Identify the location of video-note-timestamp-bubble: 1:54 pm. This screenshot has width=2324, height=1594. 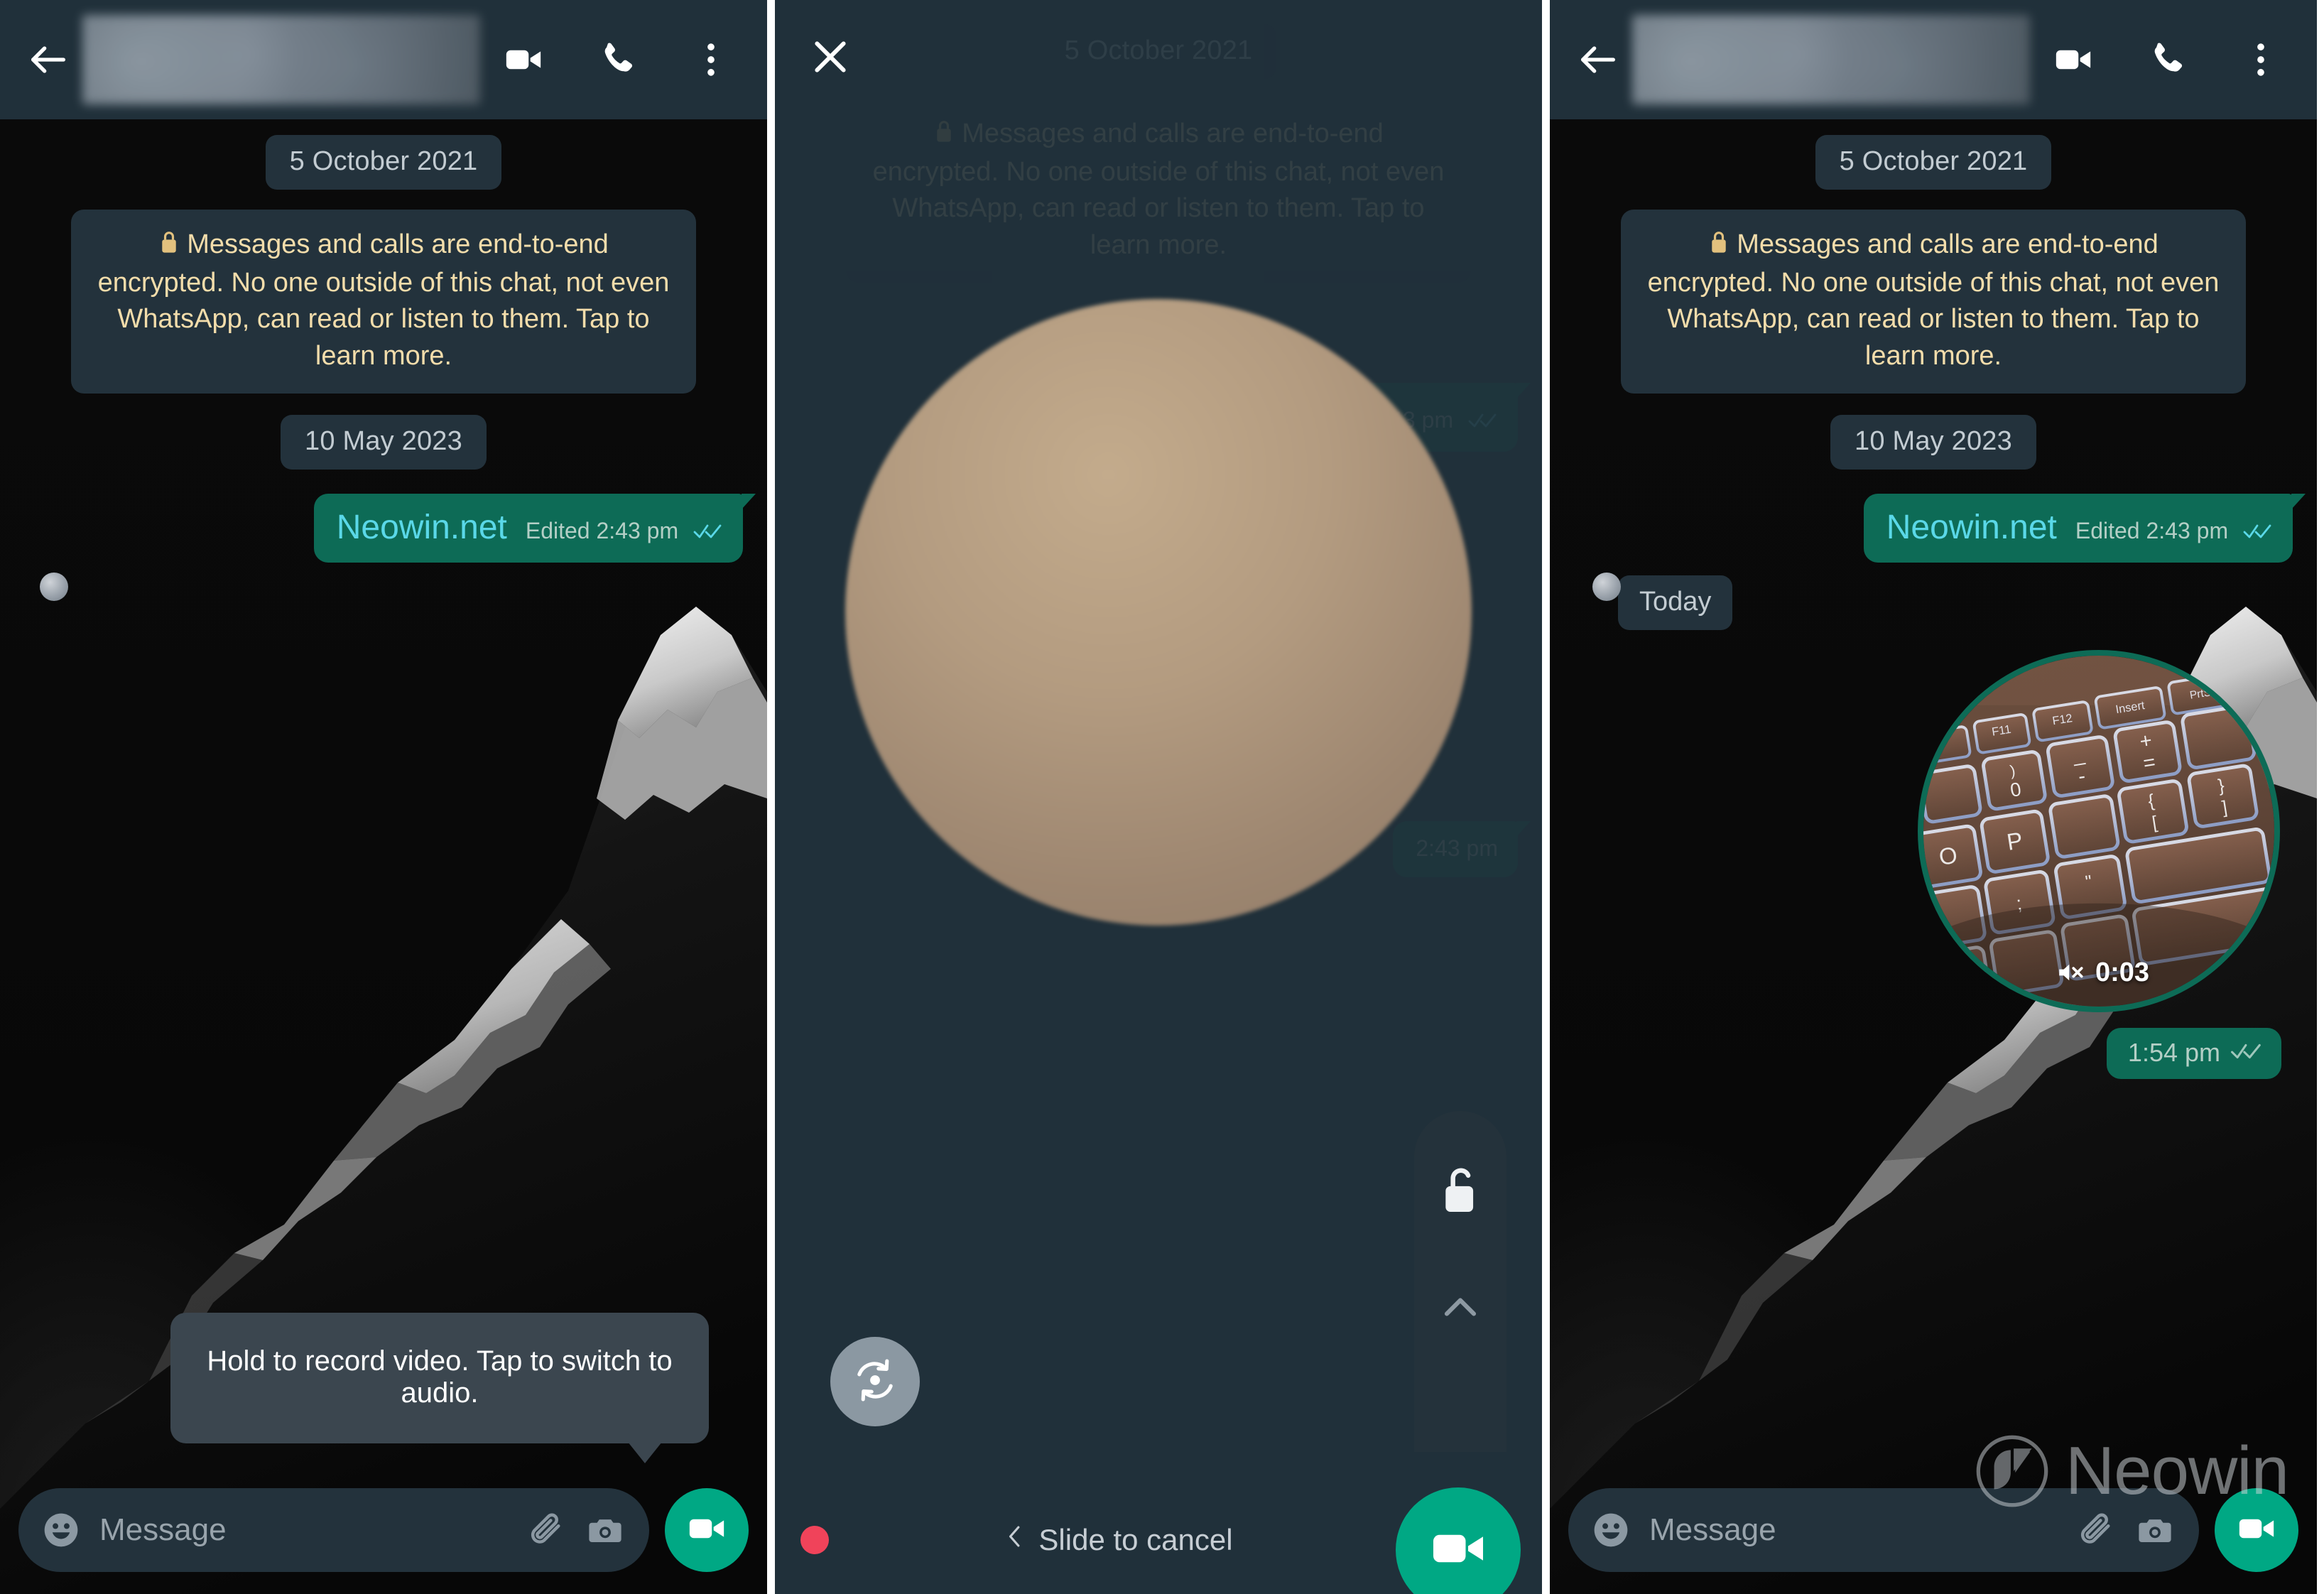
(2193, 1053).